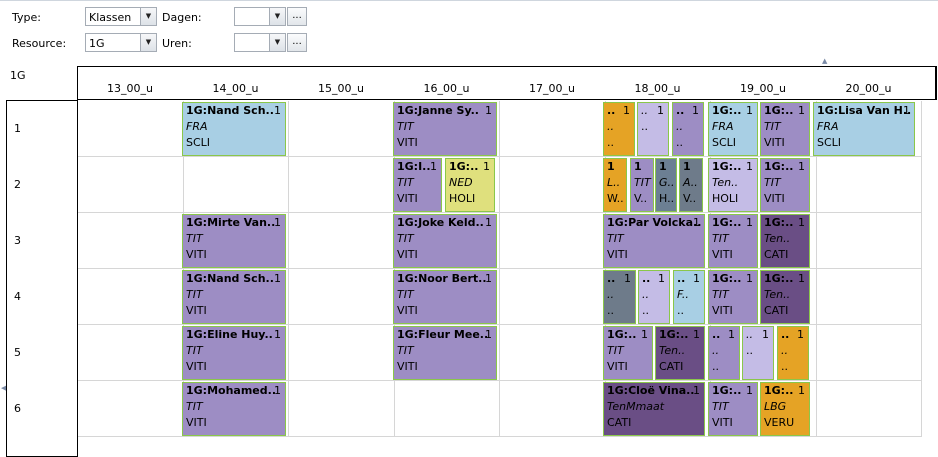  I want to click on column-label: 17_00_u, so click(552, 88).